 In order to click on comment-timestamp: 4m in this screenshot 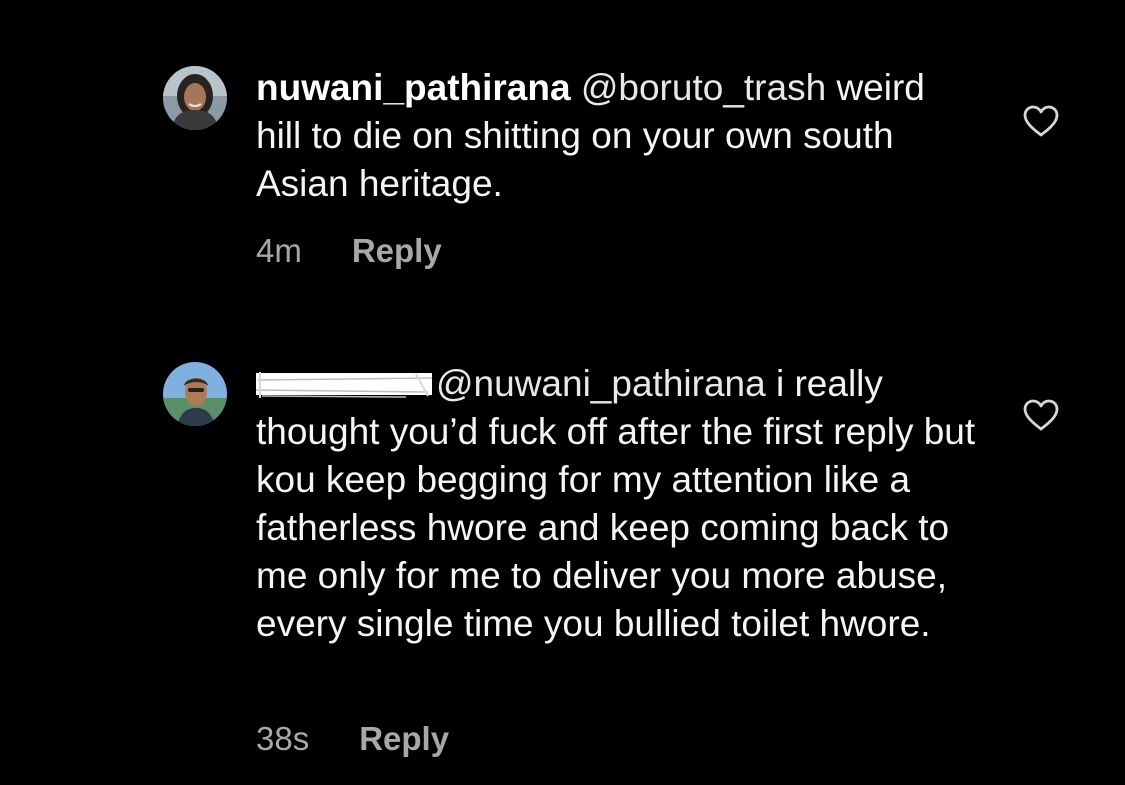, I will do `click(279, 250)`.